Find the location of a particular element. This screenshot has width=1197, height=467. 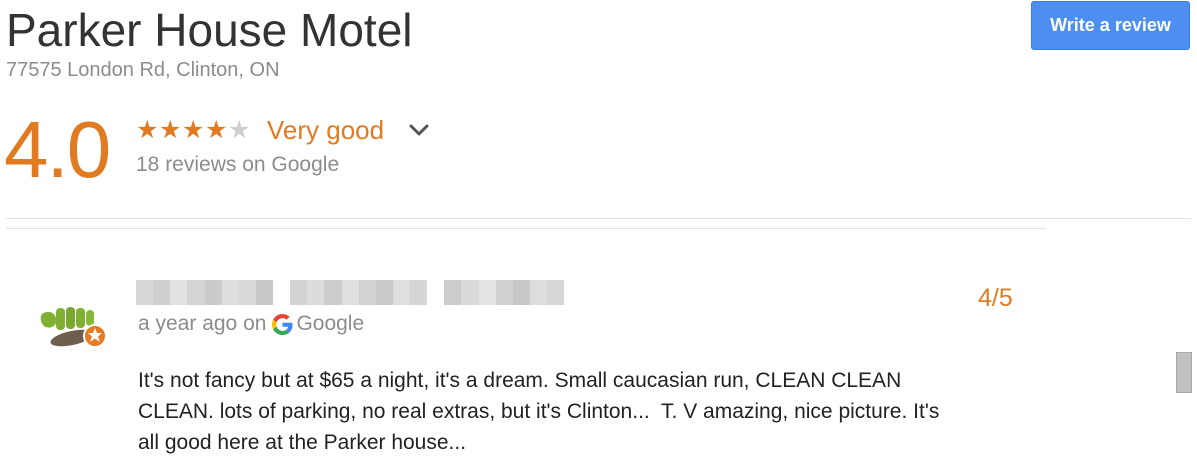

review-count: 18 reviews on Google is located at coordinates (237, 165).